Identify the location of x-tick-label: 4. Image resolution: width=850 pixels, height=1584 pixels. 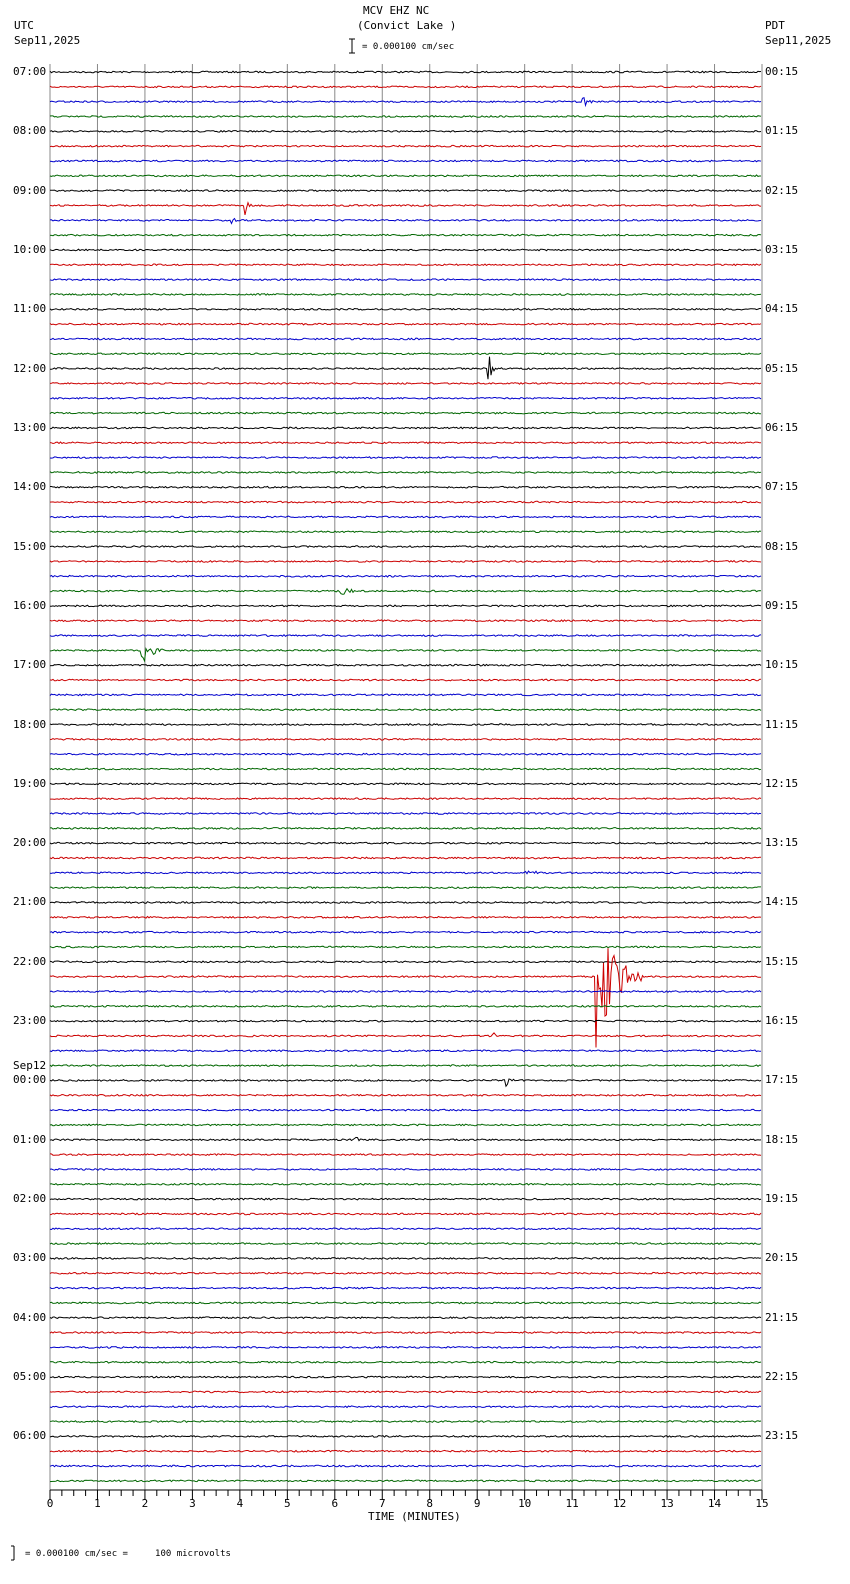
(240, 1503).